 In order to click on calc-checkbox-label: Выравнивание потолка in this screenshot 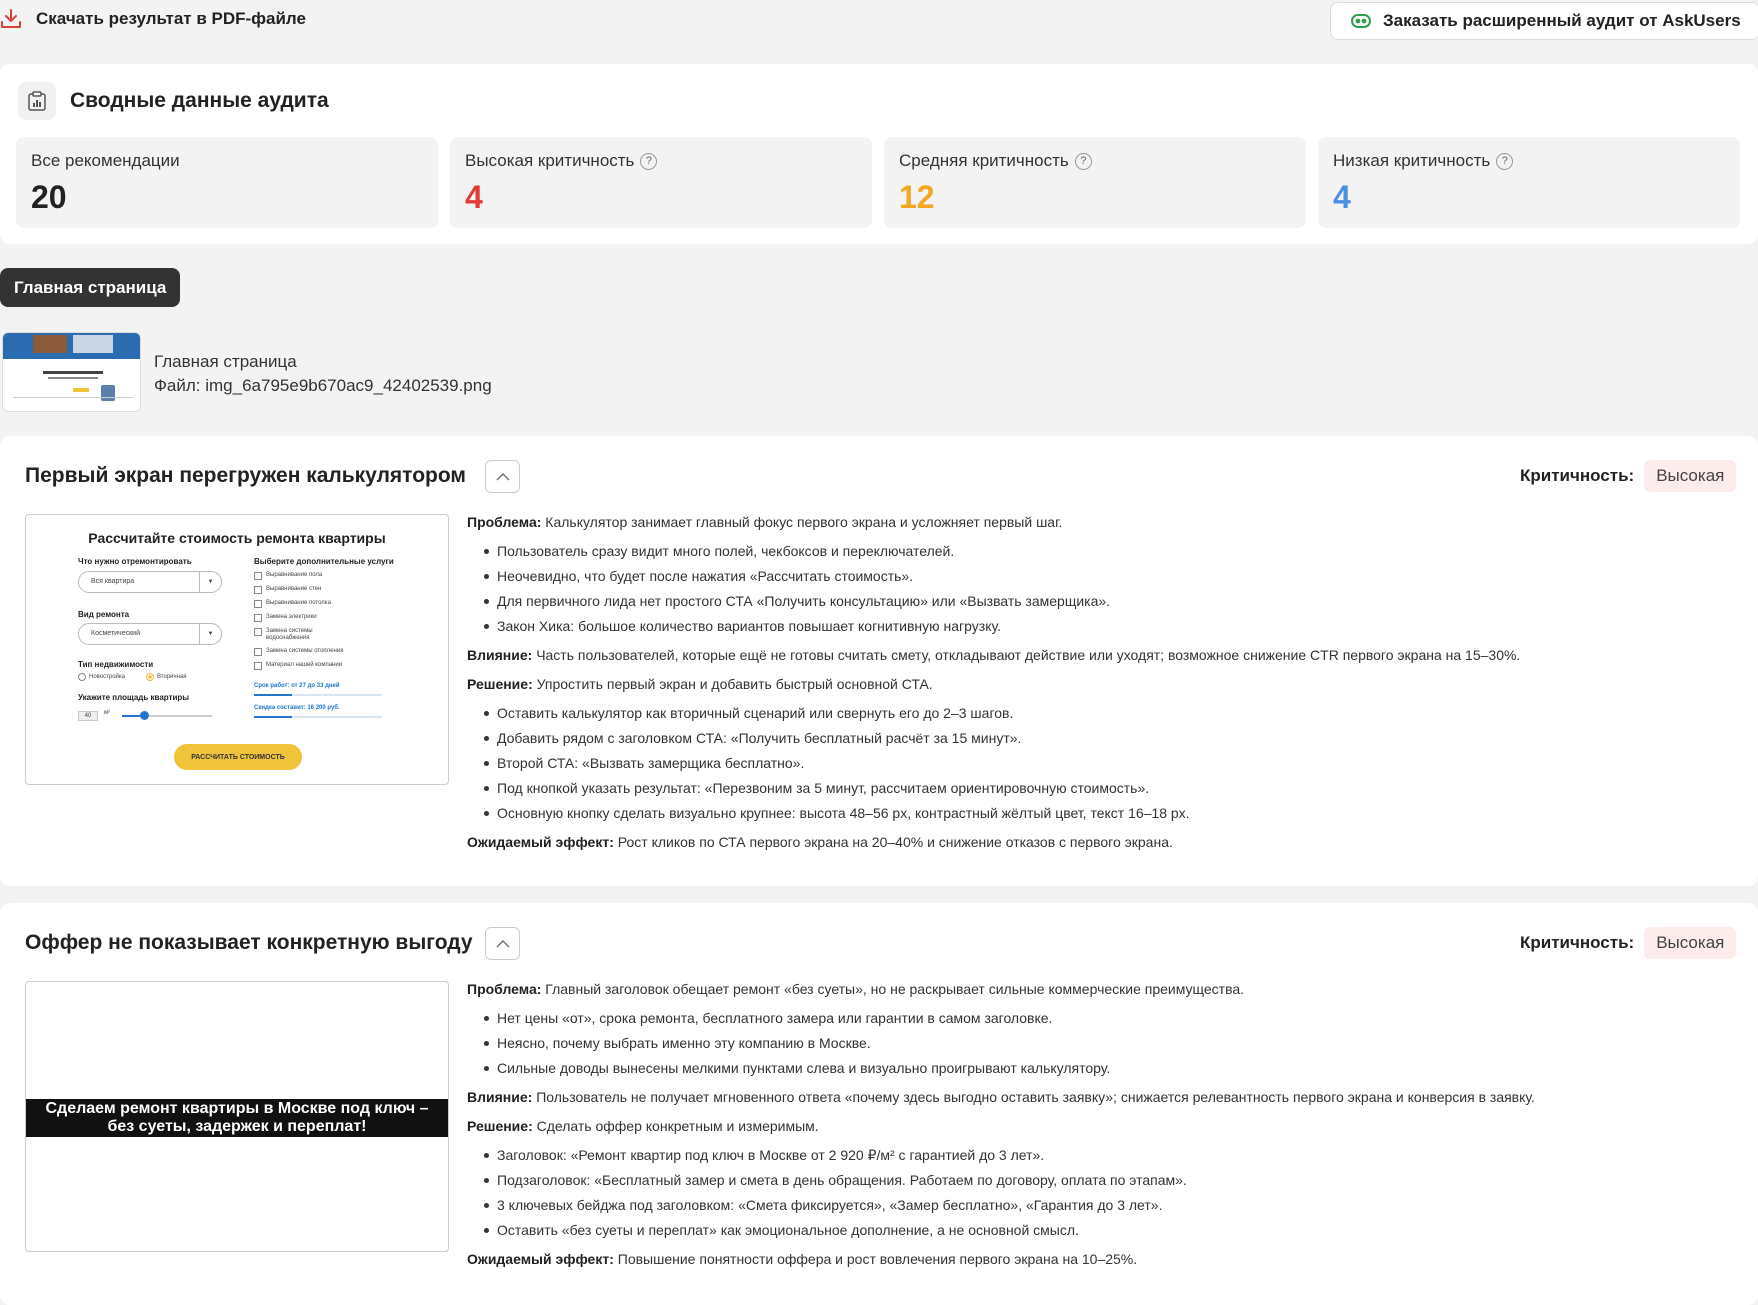, I will do `click(298, 603)`.